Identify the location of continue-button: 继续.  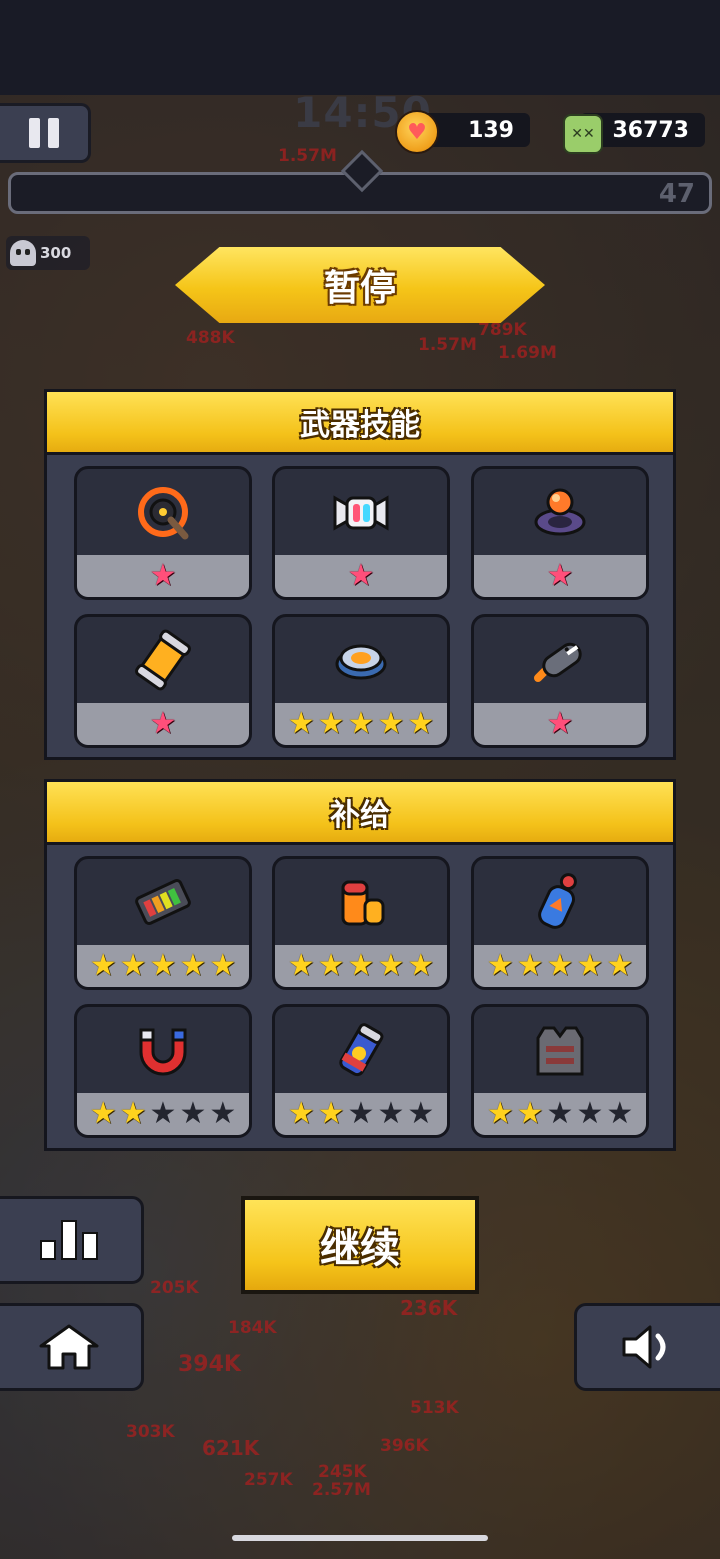
(360, 1245).